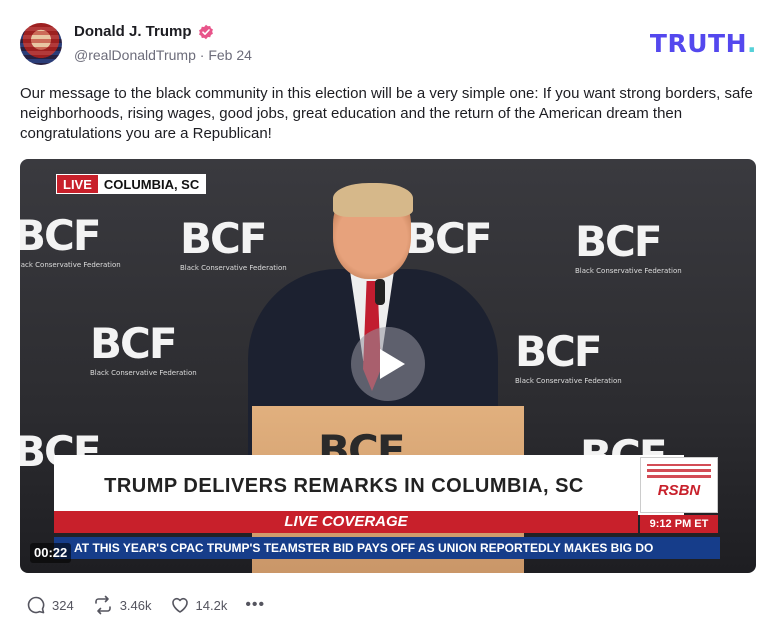 The height and width of the screenshot is (635, 777). Describe the element at coordinates (346, 522) in the screenshot. I see `live-coverage-bar: LIVE COVERAGE` at that location.